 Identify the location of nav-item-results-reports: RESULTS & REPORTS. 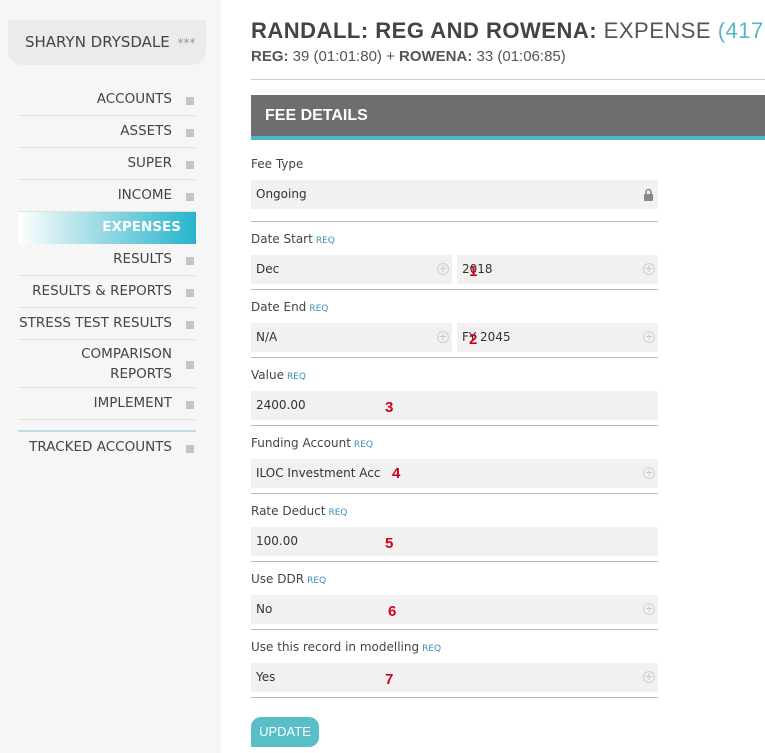
(107, 292).